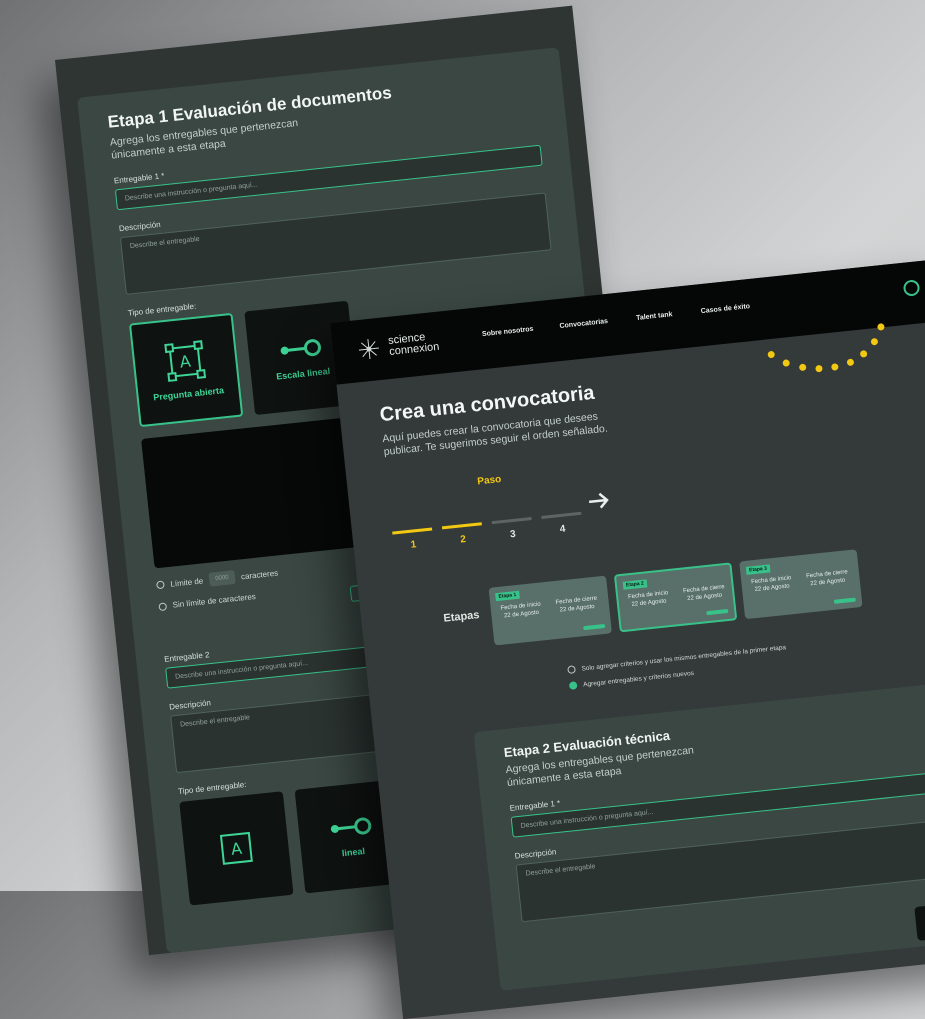  What do you see at coordinates (489, 480) in the screenshot?
I see `step-label: Paso` at bounding box center [489, 480].